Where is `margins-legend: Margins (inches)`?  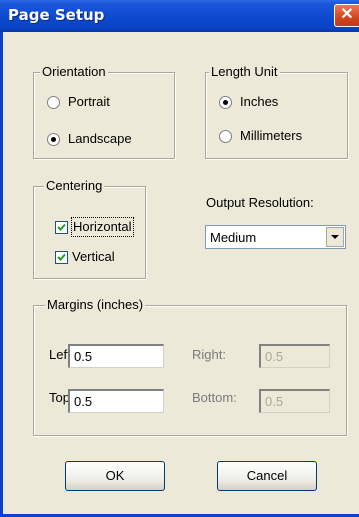
margins-legend: Margins (inches) is located at coordinates (95, 305).